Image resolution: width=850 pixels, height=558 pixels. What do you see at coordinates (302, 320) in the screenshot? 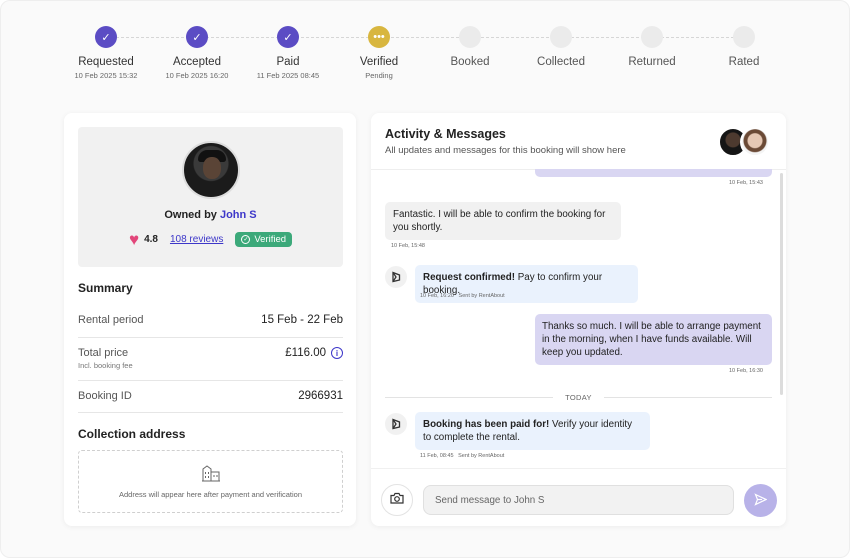
I see `rental-period-value: 15 Feb - 22 Feb` at bounding box center [302, 320].